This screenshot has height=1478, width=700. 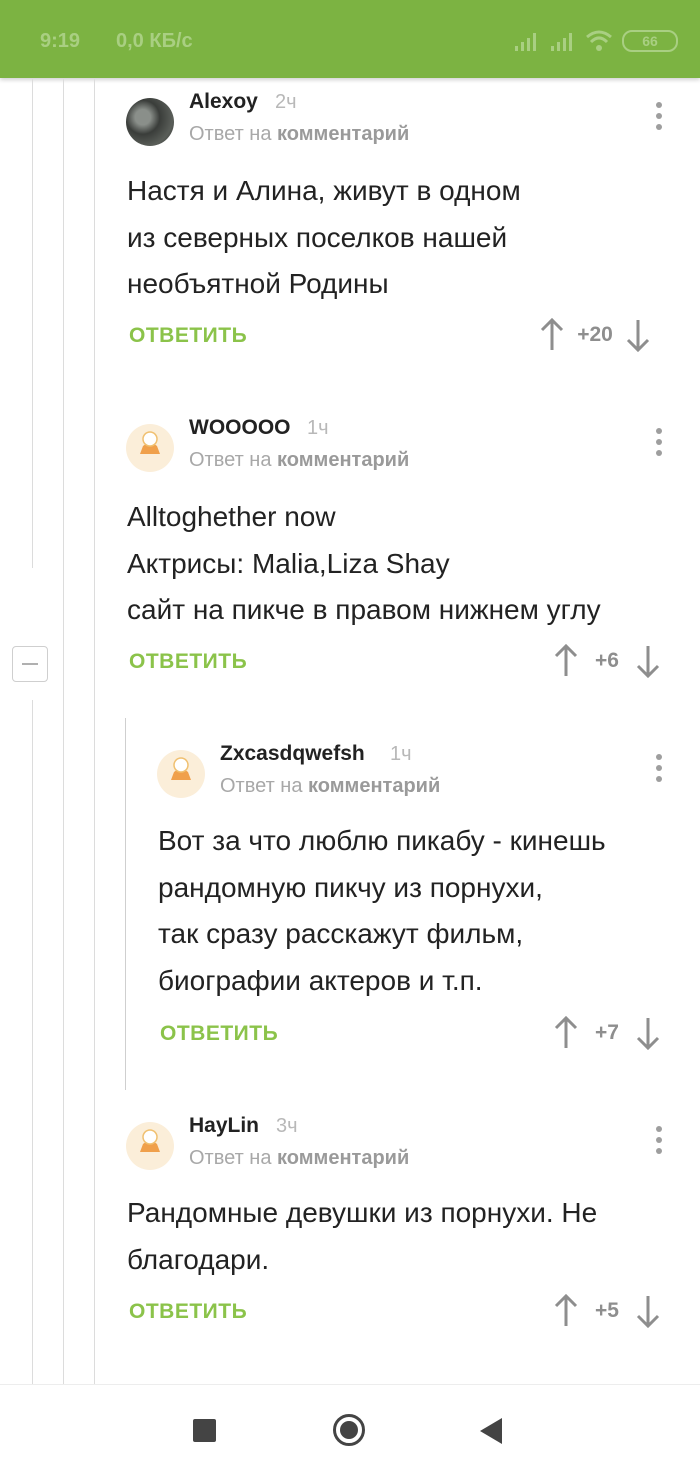 I want to click on battery-icon: 66, so click(x=650, y=41).